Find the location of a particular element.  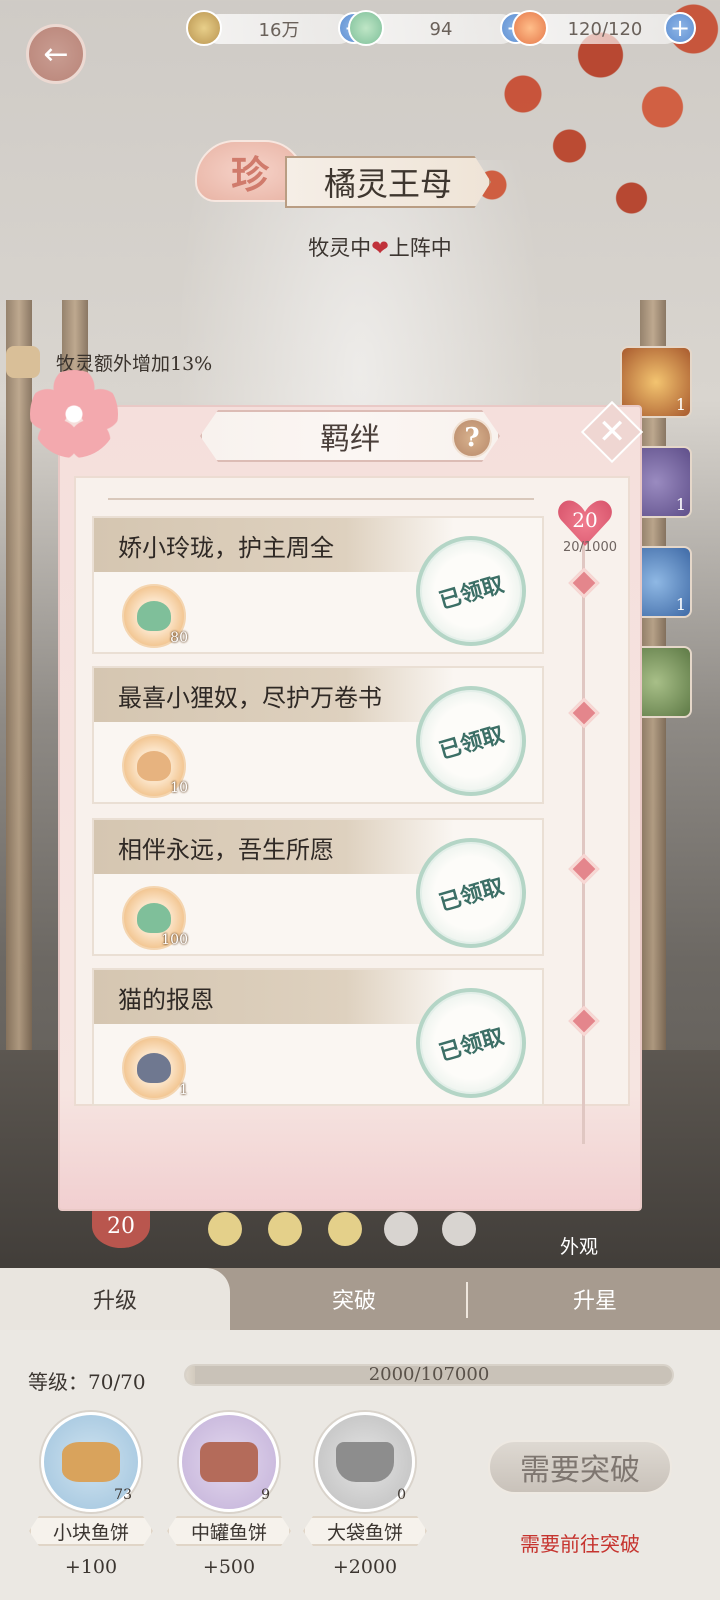

coin-resource: 16万 + is located at coordinates (278, 28).